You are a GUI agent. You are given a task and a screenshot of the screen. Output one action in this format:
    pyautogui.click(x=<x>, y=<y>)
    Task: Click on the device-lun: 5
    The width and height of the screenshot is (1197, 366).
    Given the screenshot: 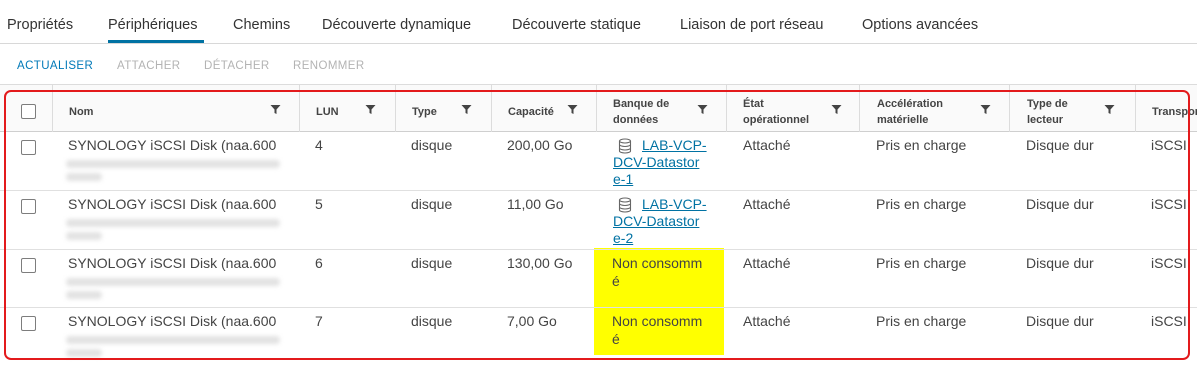 What is the action you would take?
    pyautogui.click(x=319, y=204)
    